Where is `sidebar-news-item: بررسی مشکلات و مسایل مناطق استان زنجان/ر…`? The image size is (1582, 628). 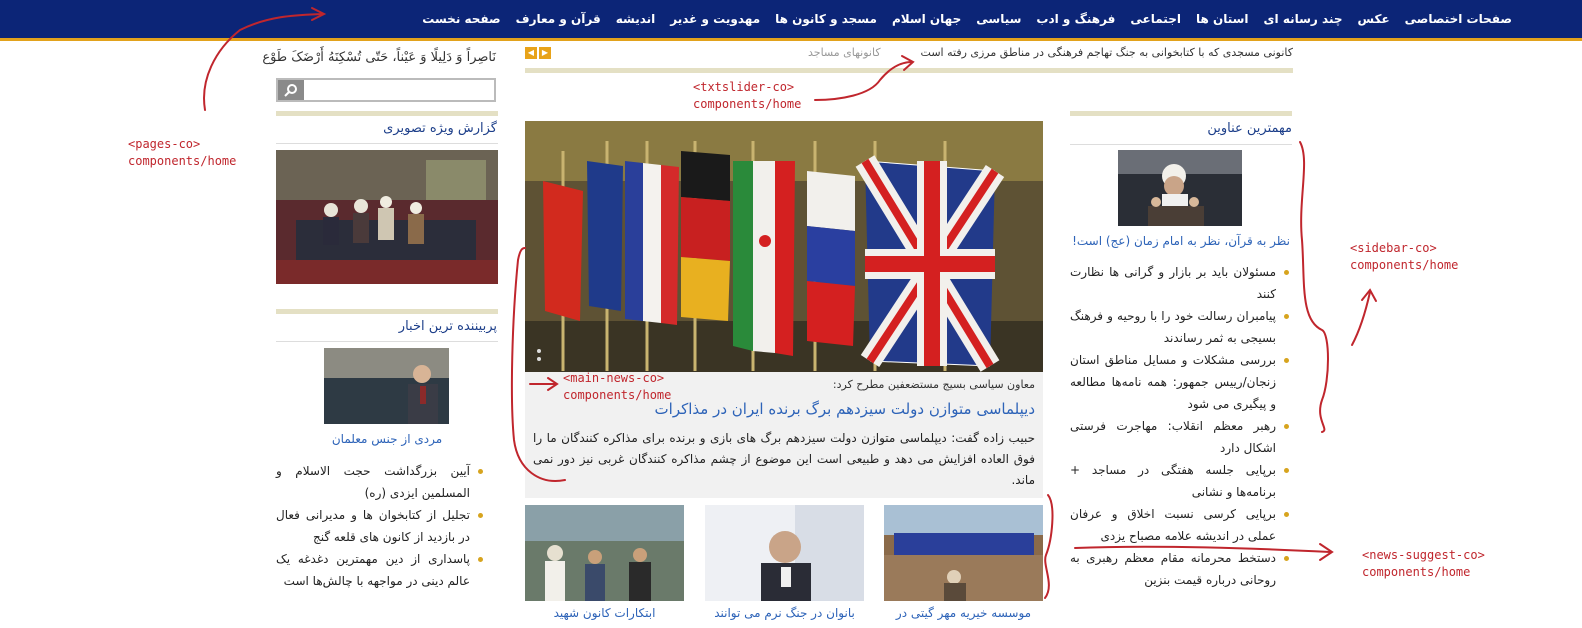
sidebar-news-item: بررسی مشکلات و مسایل مناطق استان زنجان/ر… is located at coordinates (1180, 382).